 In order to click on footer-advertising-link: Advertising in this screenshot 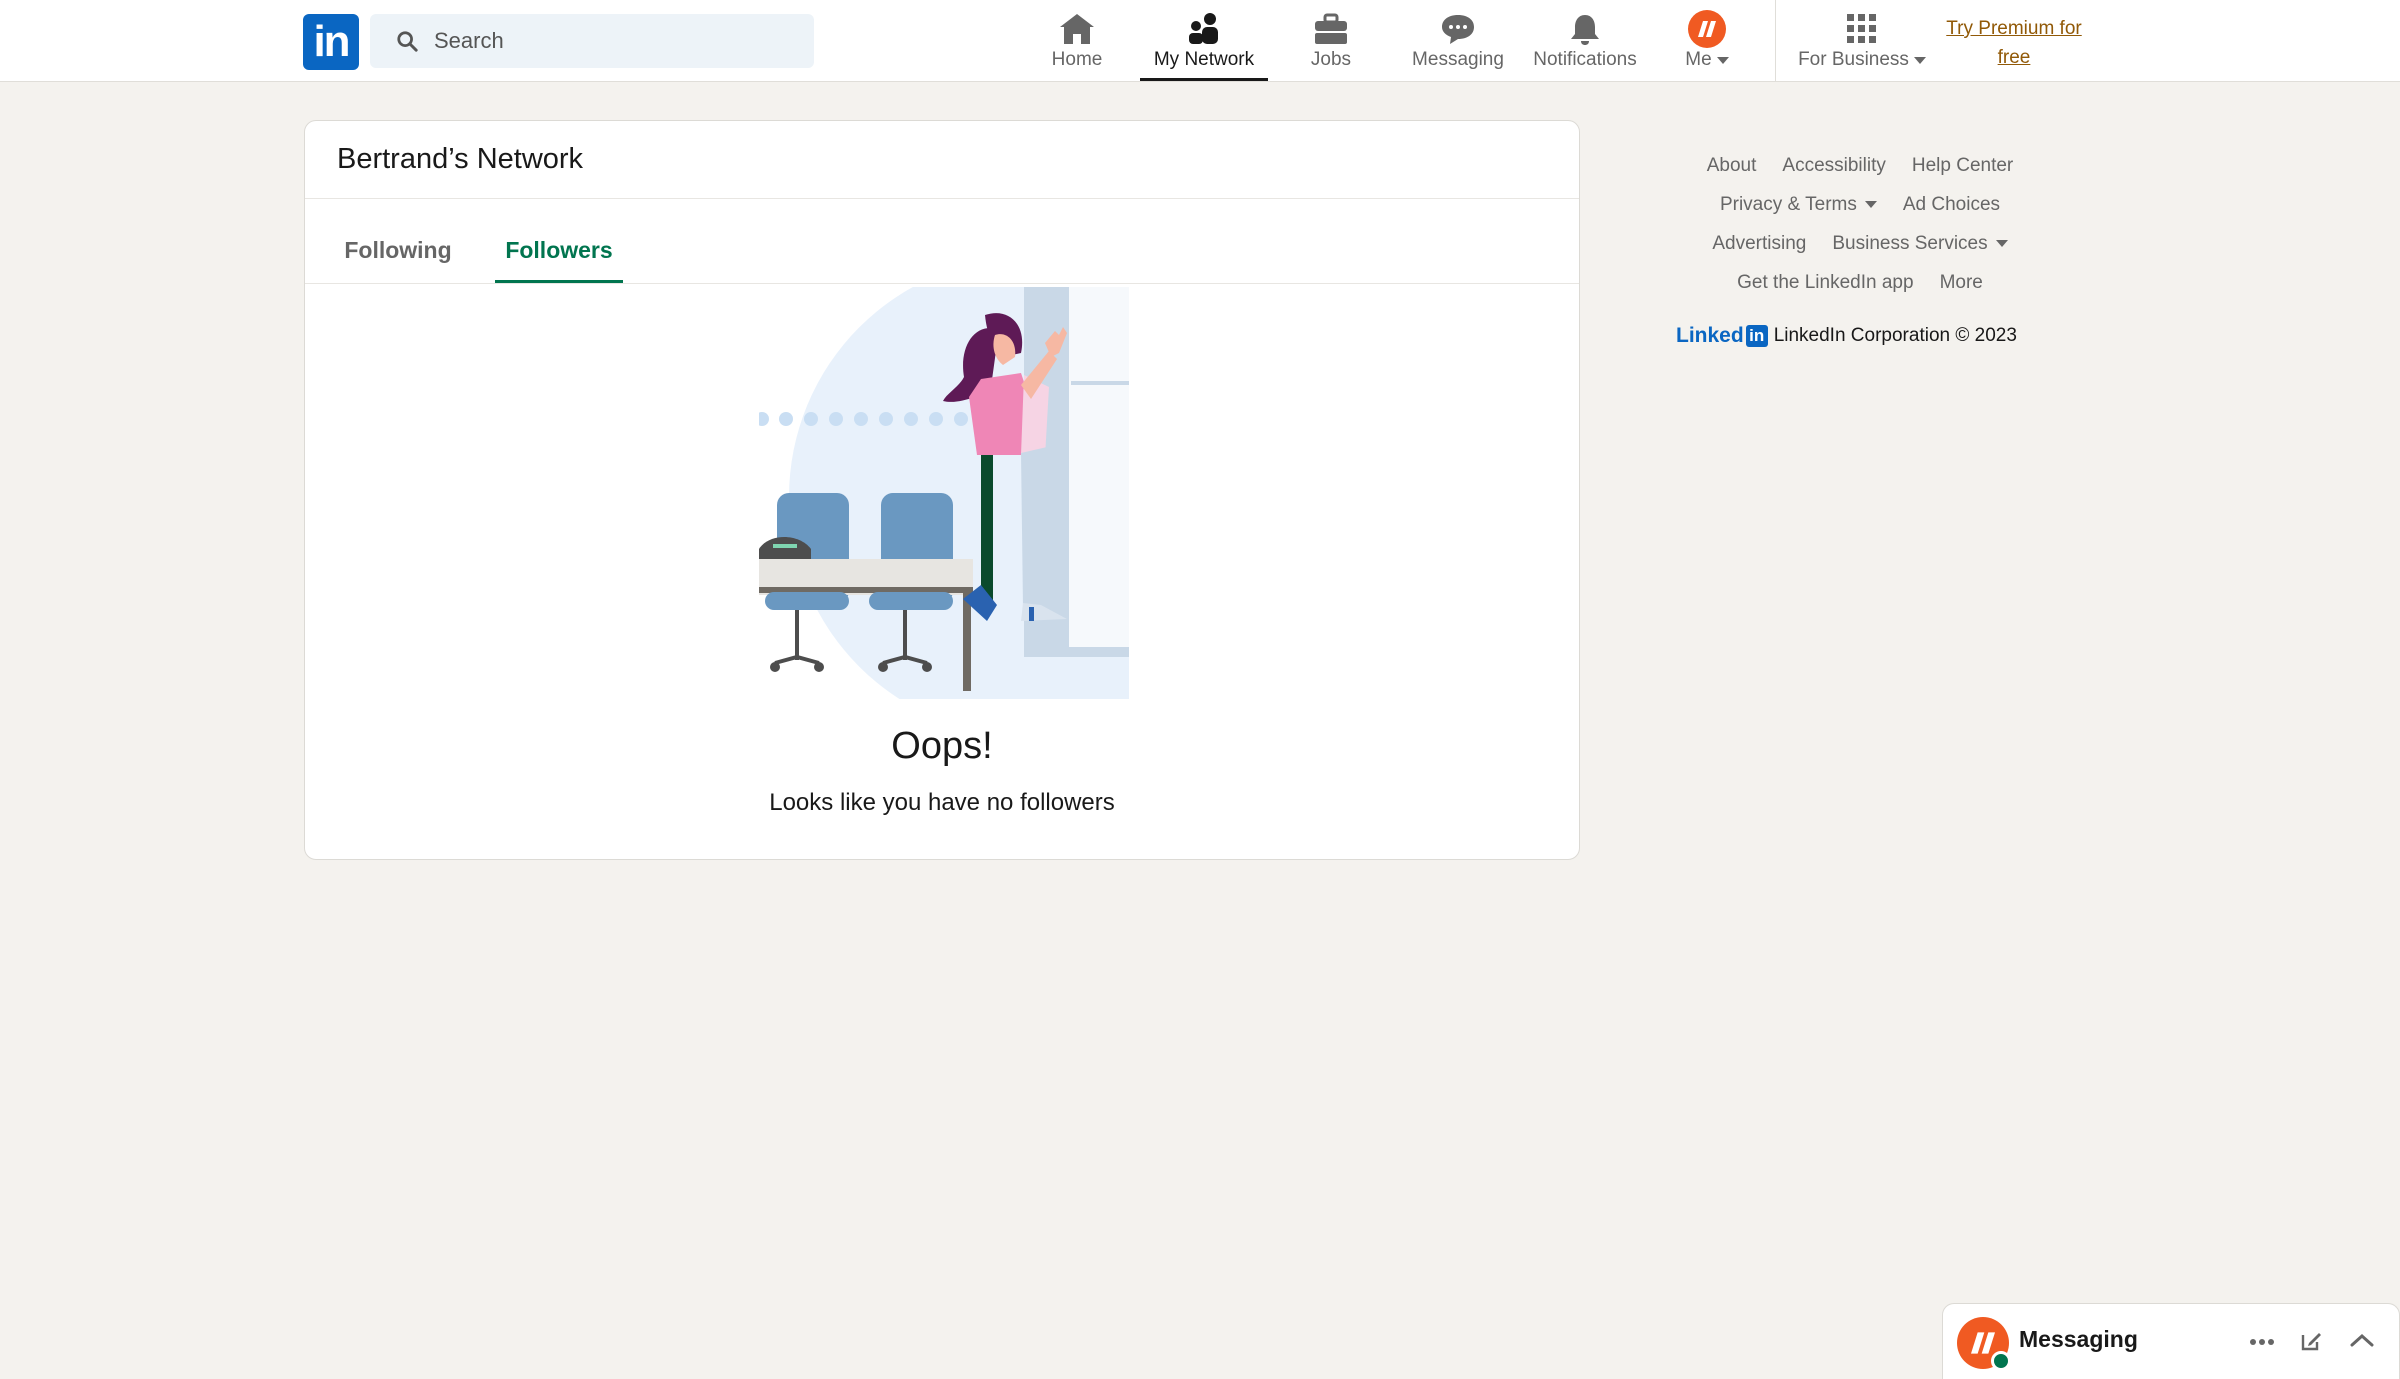, I will do `click(1759, 244)`.